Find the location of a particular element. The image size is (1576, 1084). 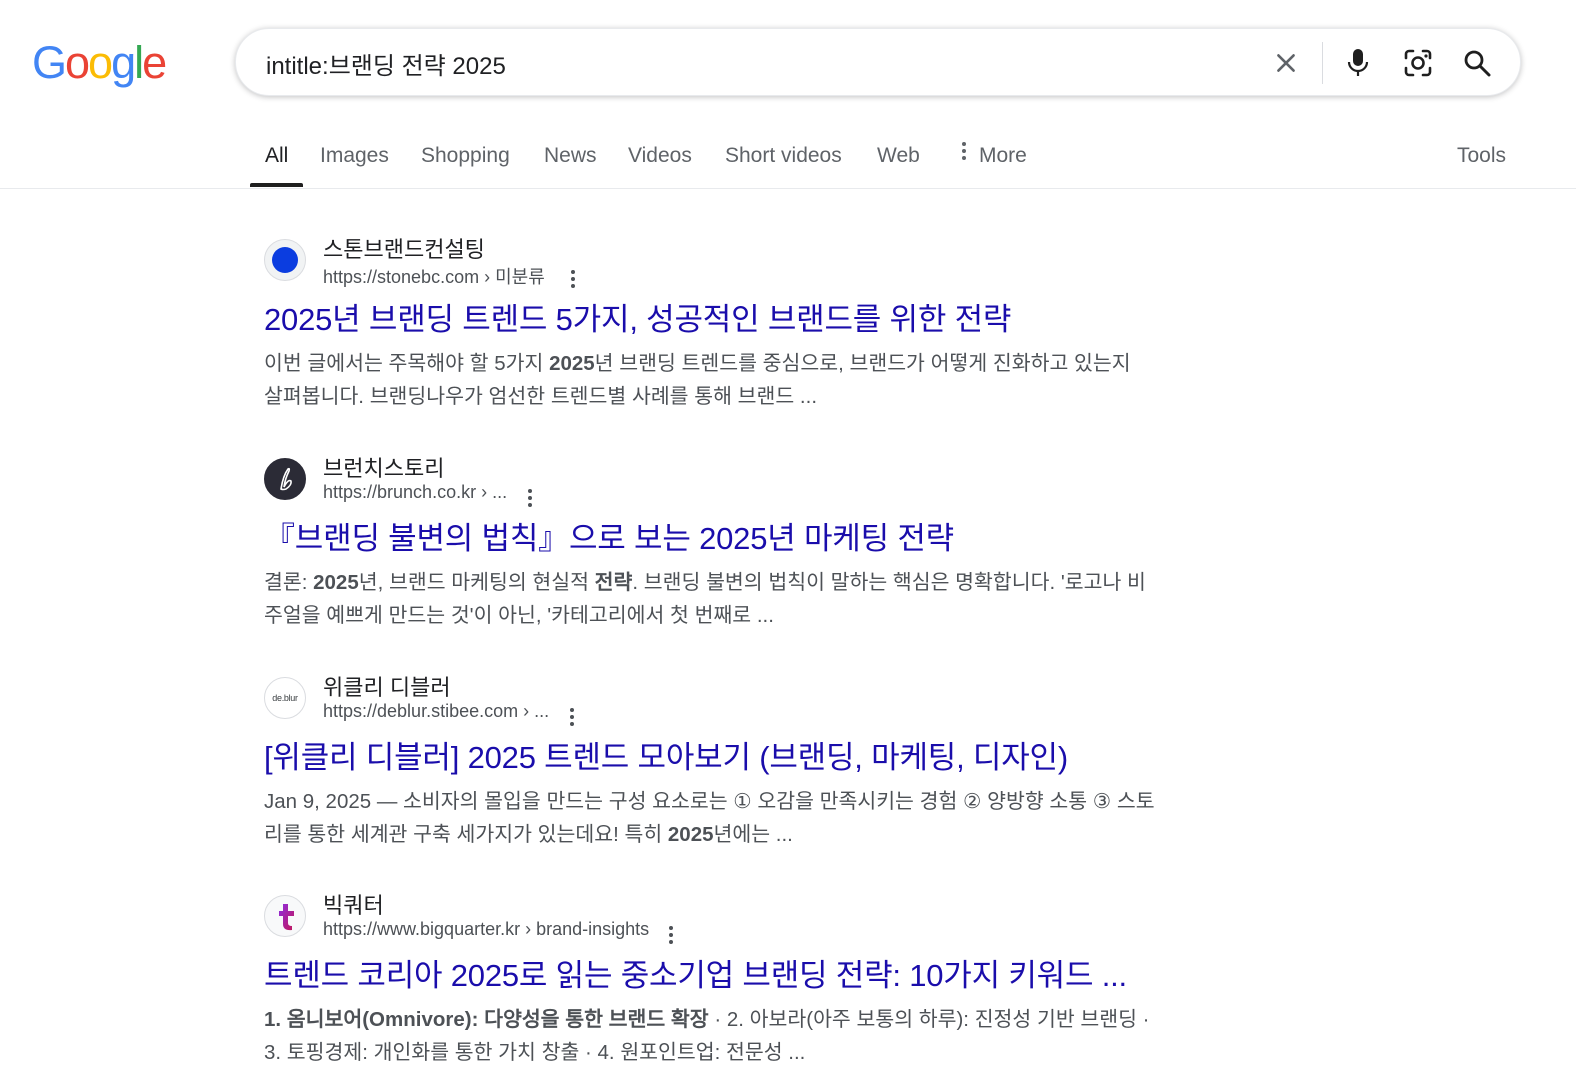

camera-lens-icon is located at coordinates (1418, 63).